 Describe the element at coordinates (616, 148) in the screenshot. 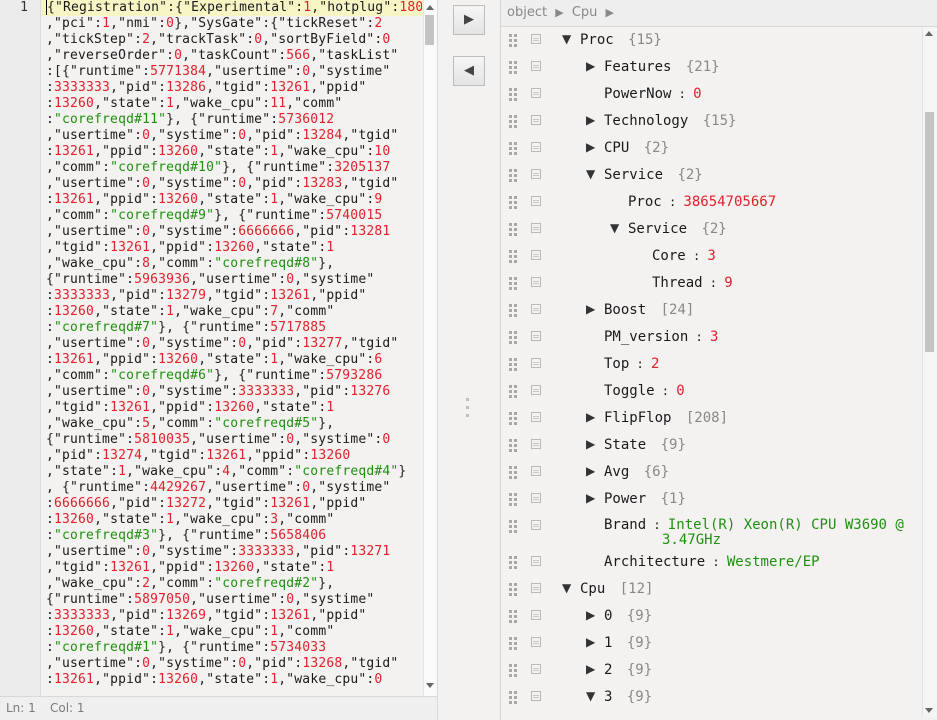

I see `tree-key: CPU` at that location.